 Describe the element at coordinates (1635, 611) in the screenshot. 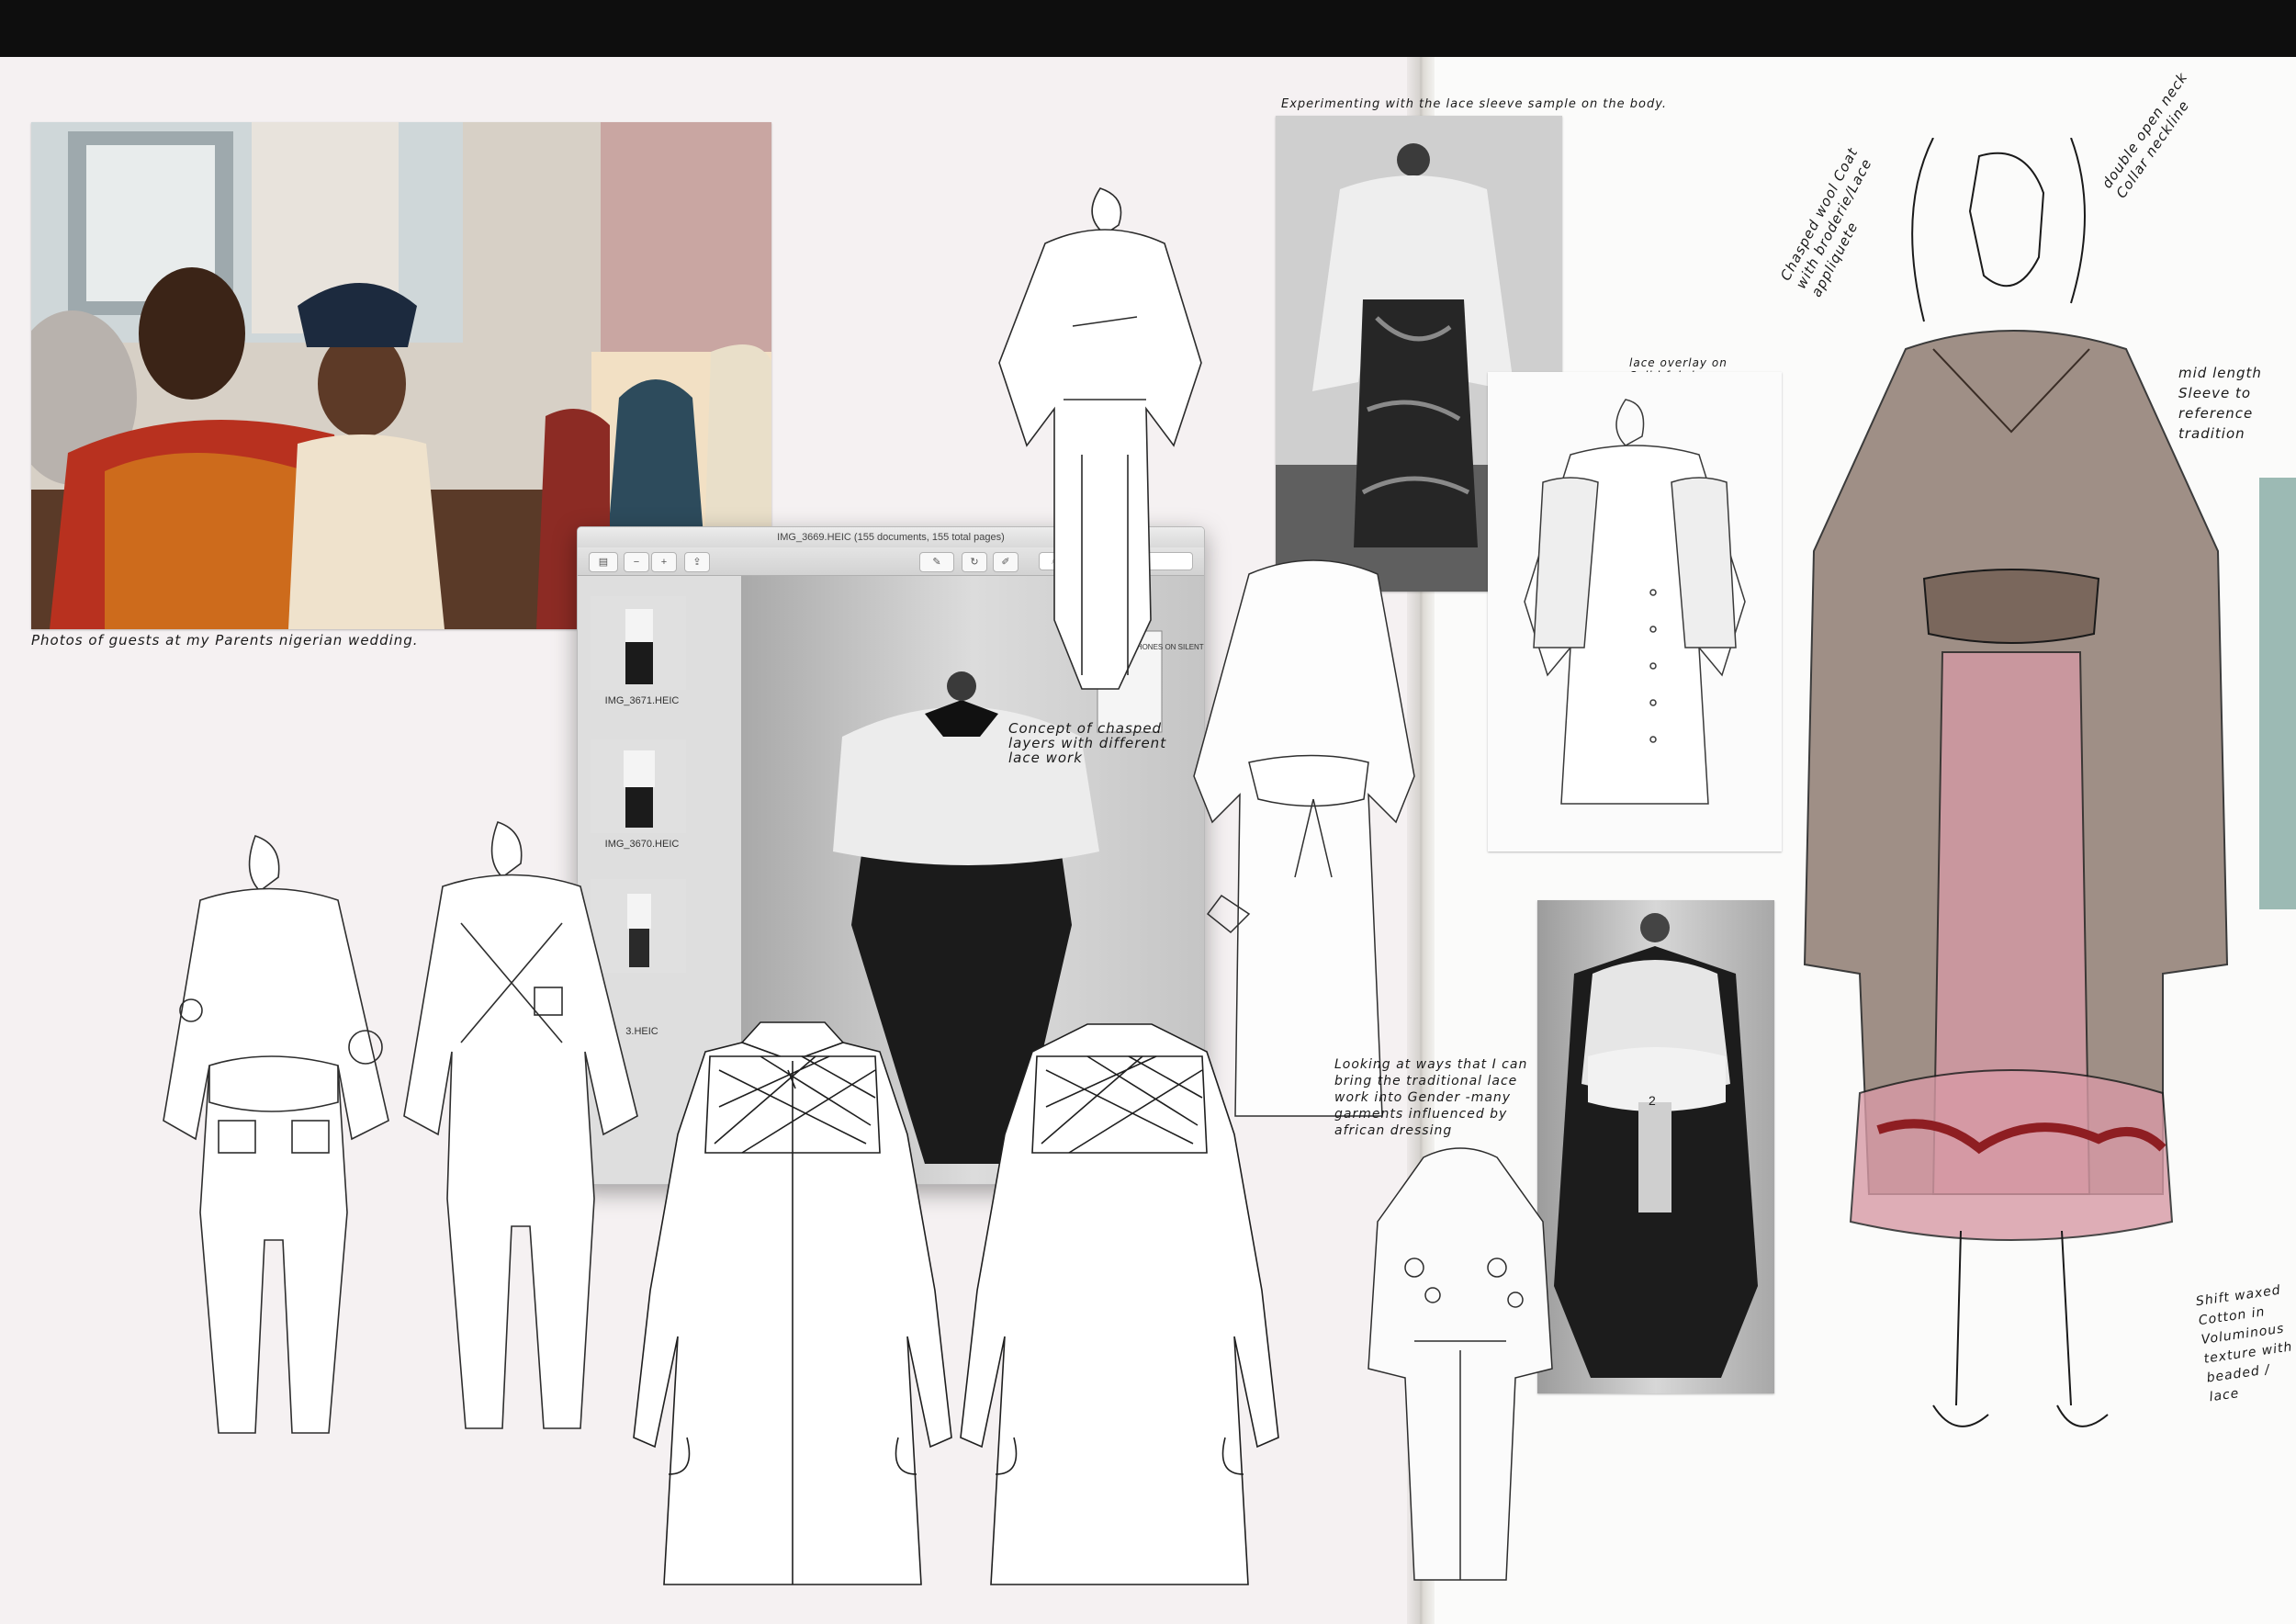

I see `lace-overlay-sketch` at that location.